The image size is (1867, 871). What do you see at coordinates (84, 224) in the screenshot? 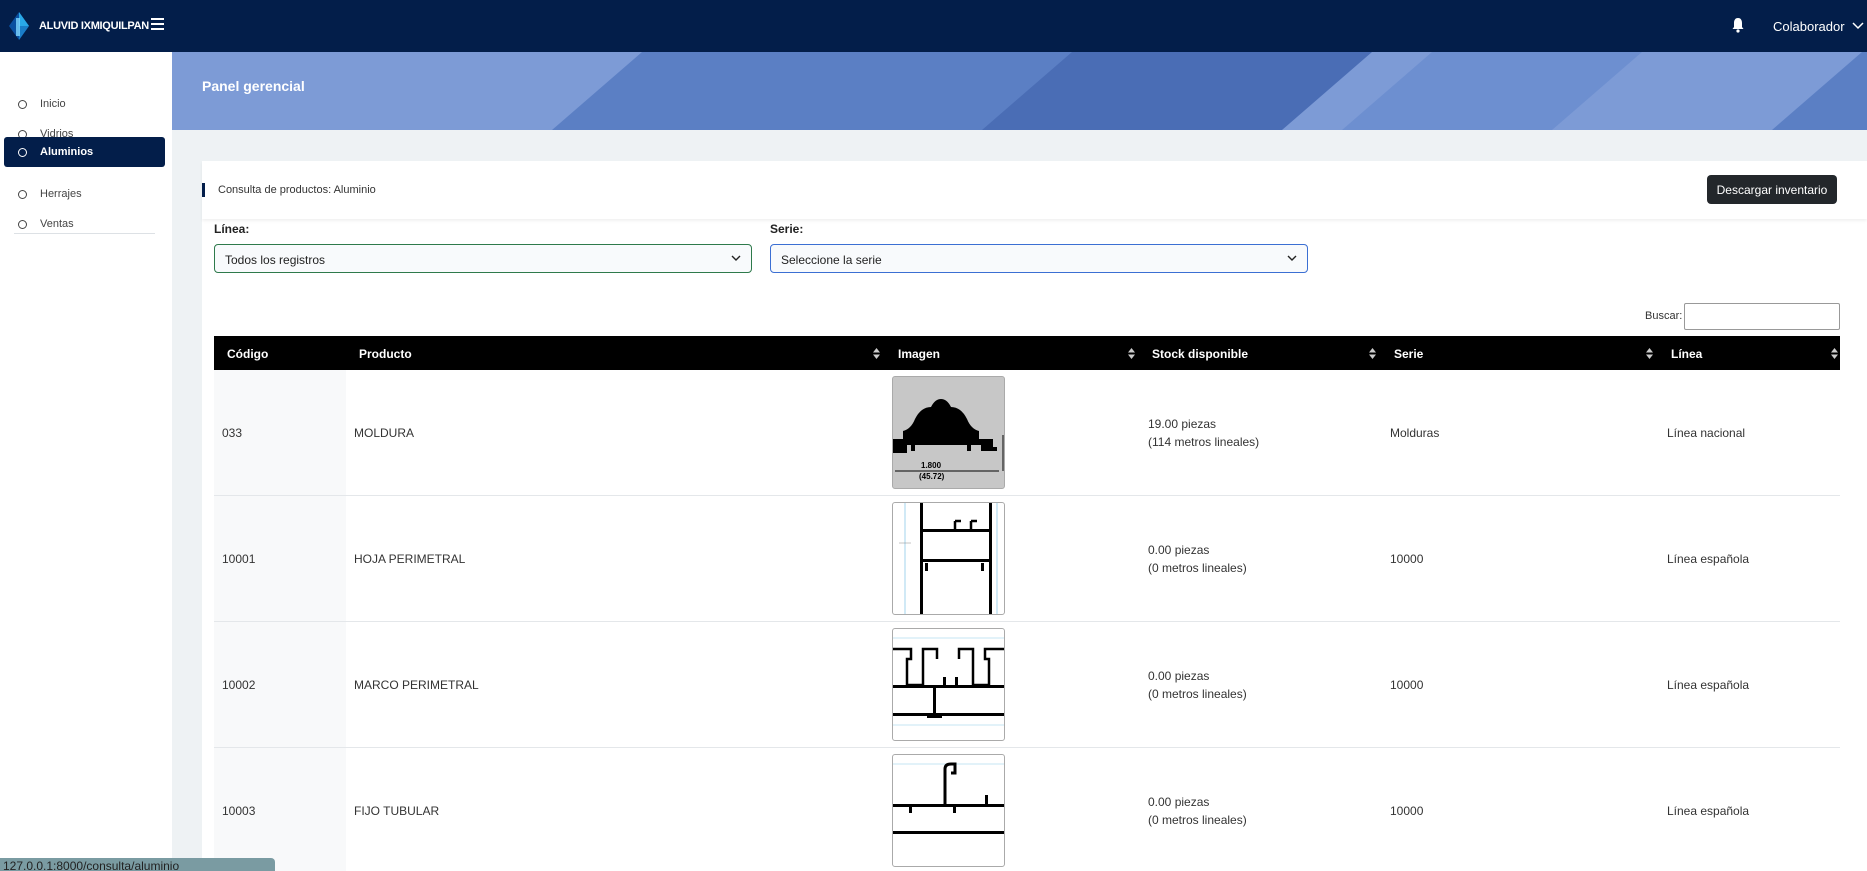
I see `sidebar-item-ventas: Ventas` at bounding box center [84, 224].